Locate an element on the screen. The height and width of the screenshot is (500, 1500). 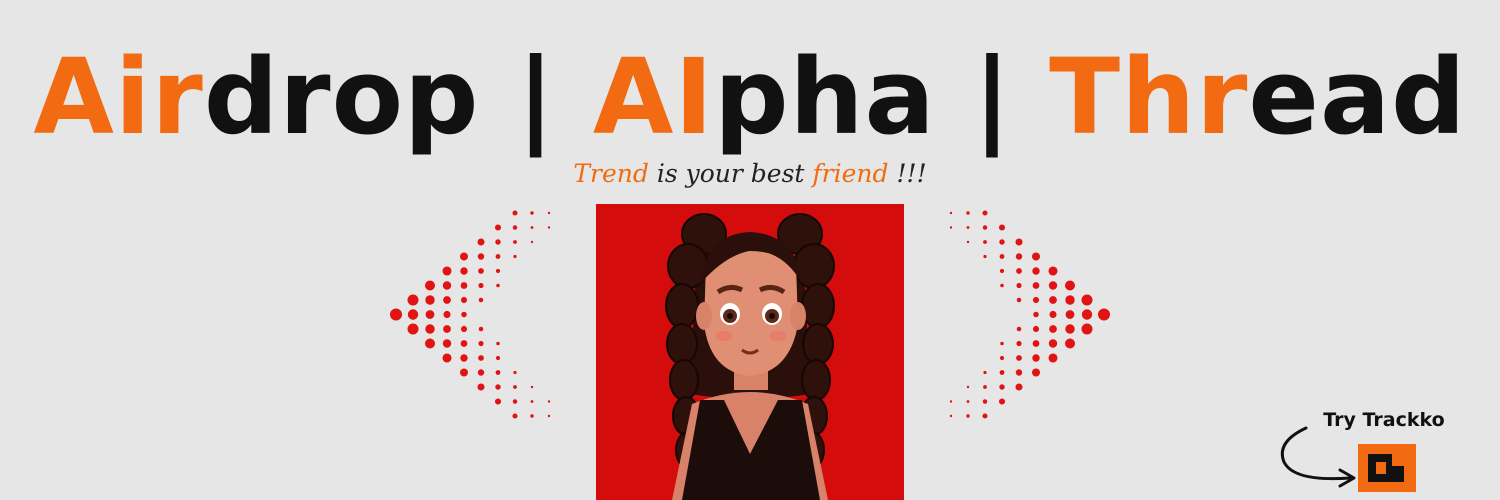
pixel-girl-portrait-icon is located at coordinates (750, 352).